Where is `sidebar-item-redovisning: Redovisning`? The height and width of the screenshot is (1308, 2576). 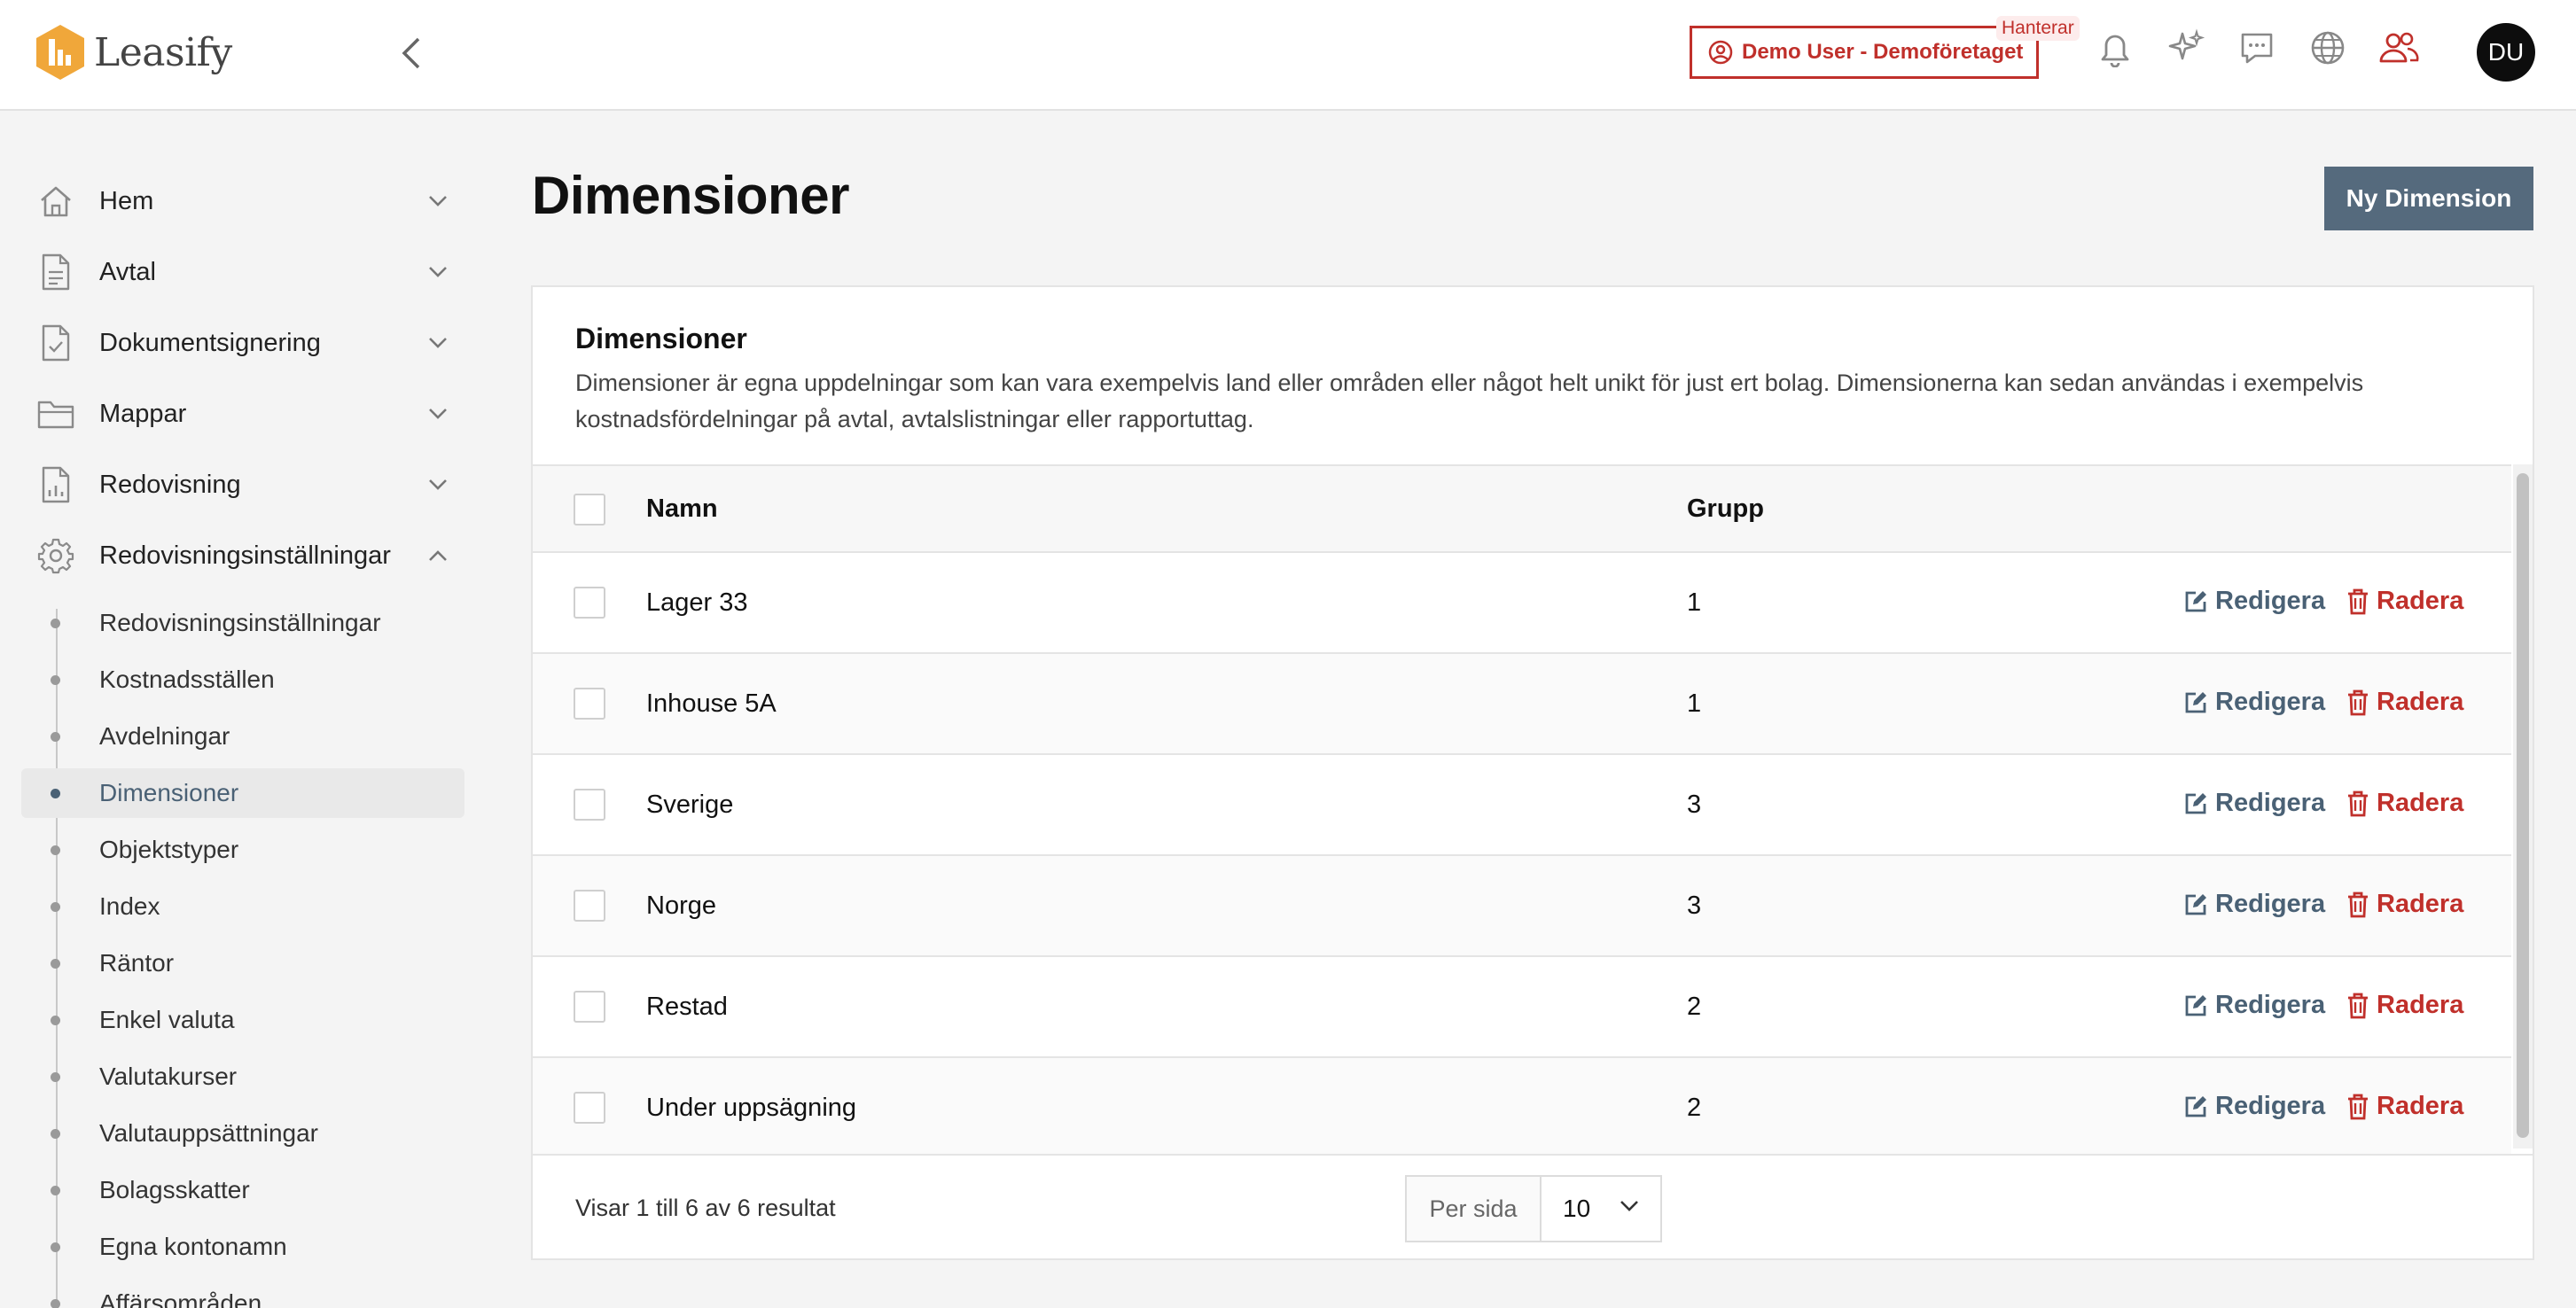
sidebar-item-redovisning: Redovisning is located at coordinates (244, 484).